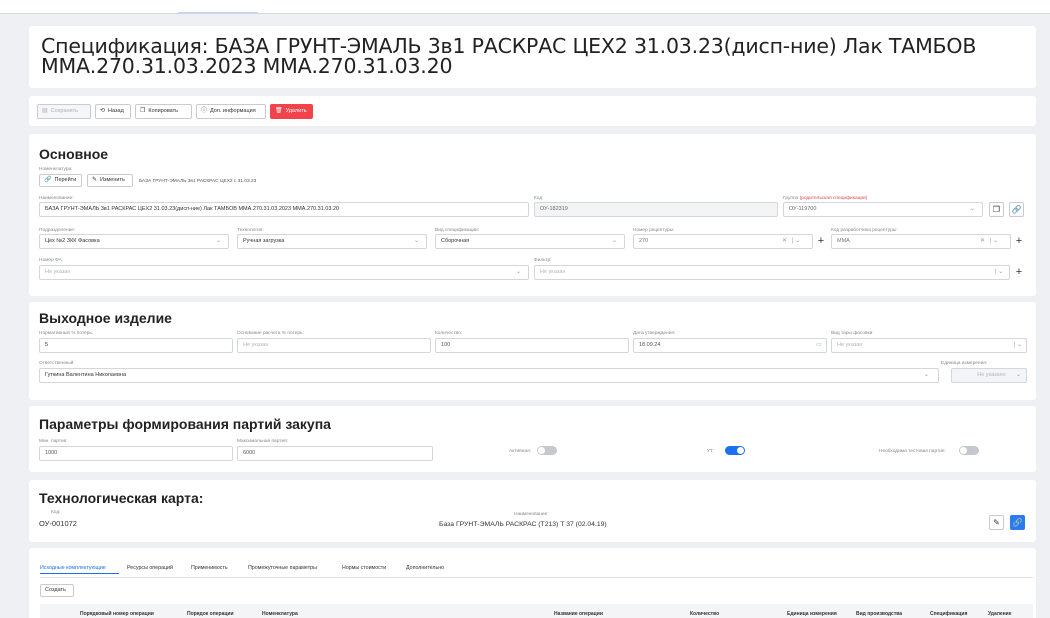 This screenshot has height=618, width=1050. What do you see at coordinates (883, 209) in the screenshot?
I see `group-select: ОУ-119700 ⌄` at bounding box center [883, 209].